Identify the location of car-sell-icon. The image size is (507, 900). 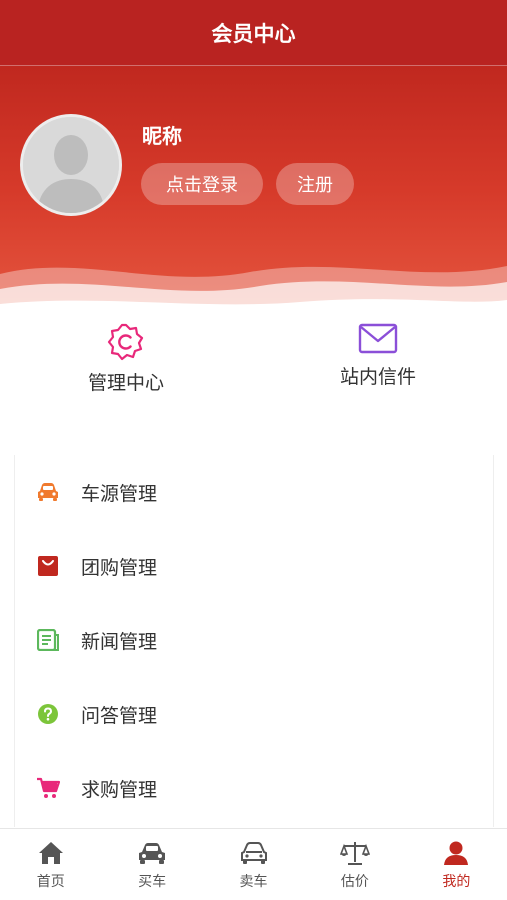
(254, 853).